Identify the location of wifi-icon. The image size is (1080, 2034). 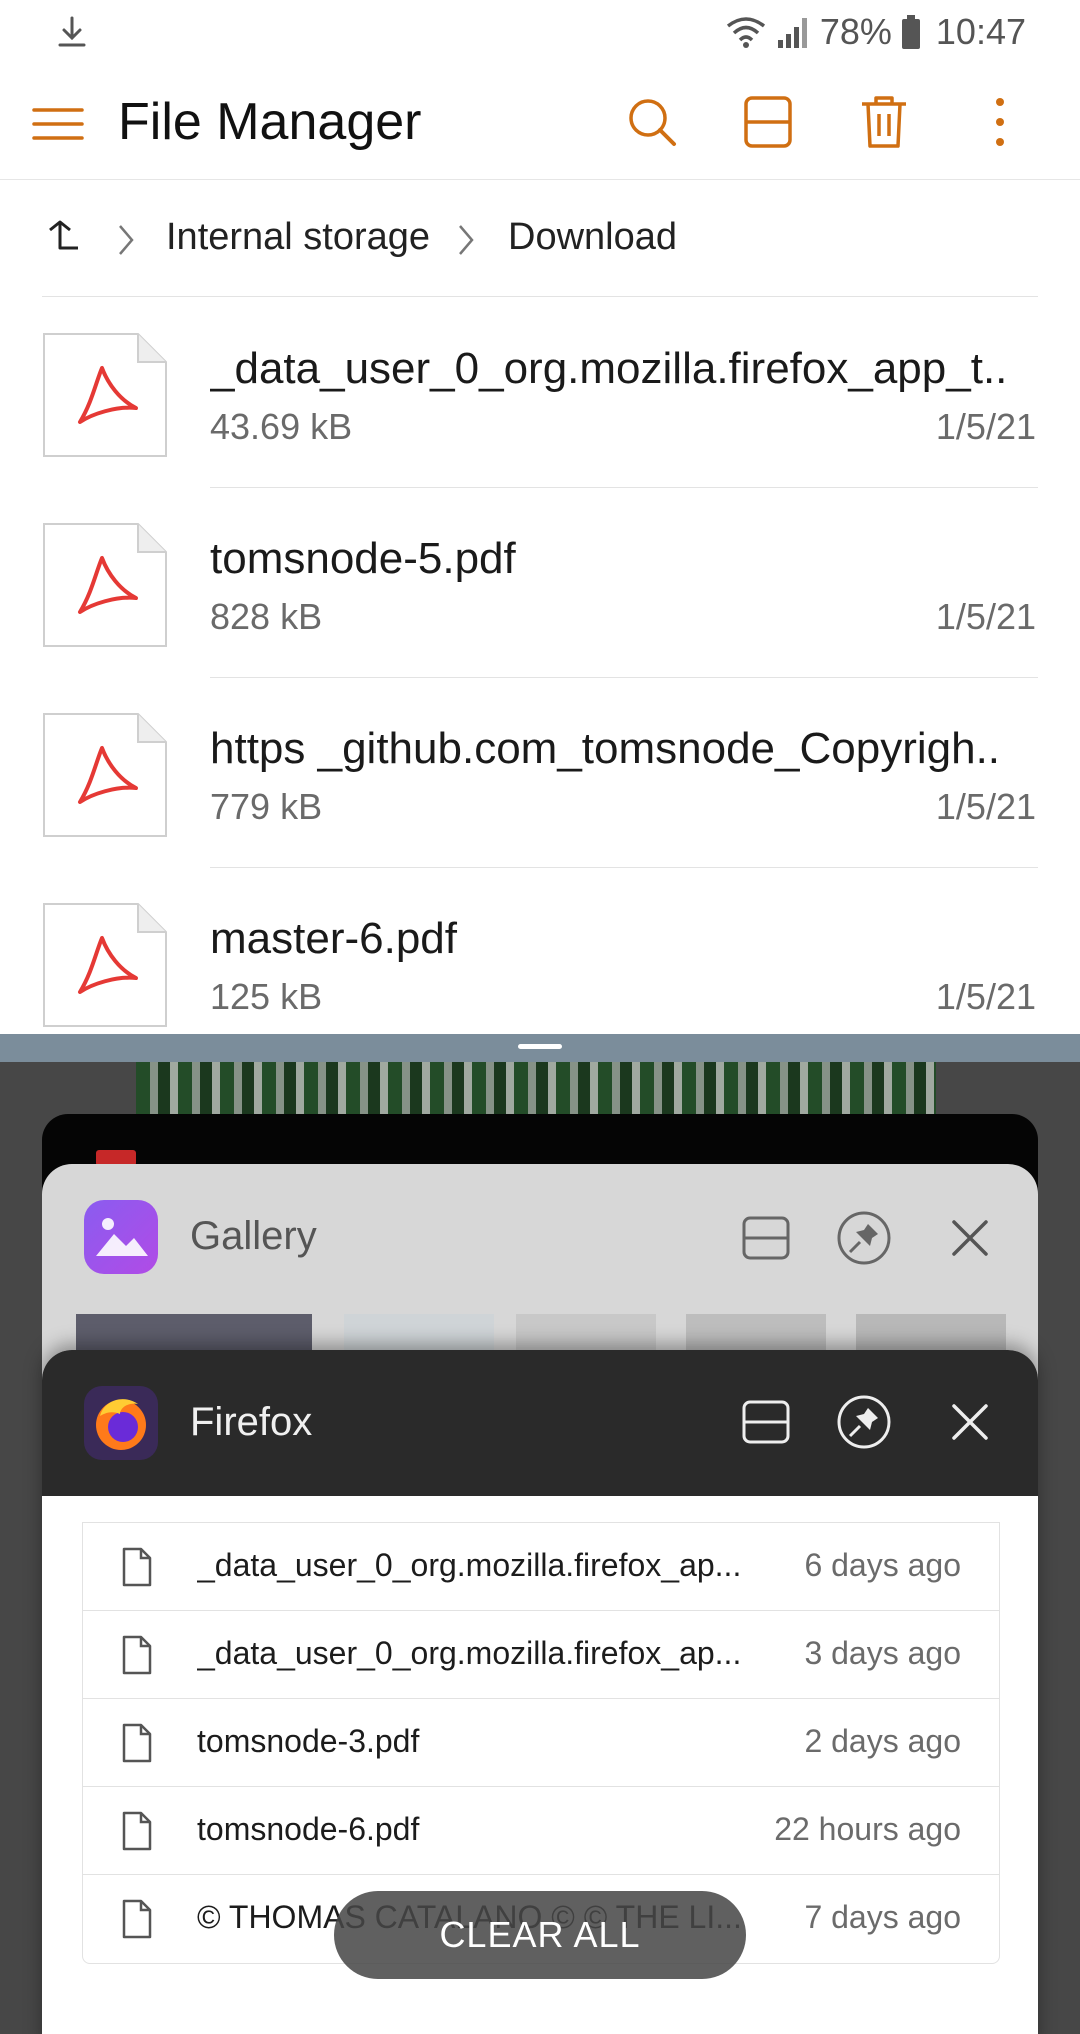
(745, 32).